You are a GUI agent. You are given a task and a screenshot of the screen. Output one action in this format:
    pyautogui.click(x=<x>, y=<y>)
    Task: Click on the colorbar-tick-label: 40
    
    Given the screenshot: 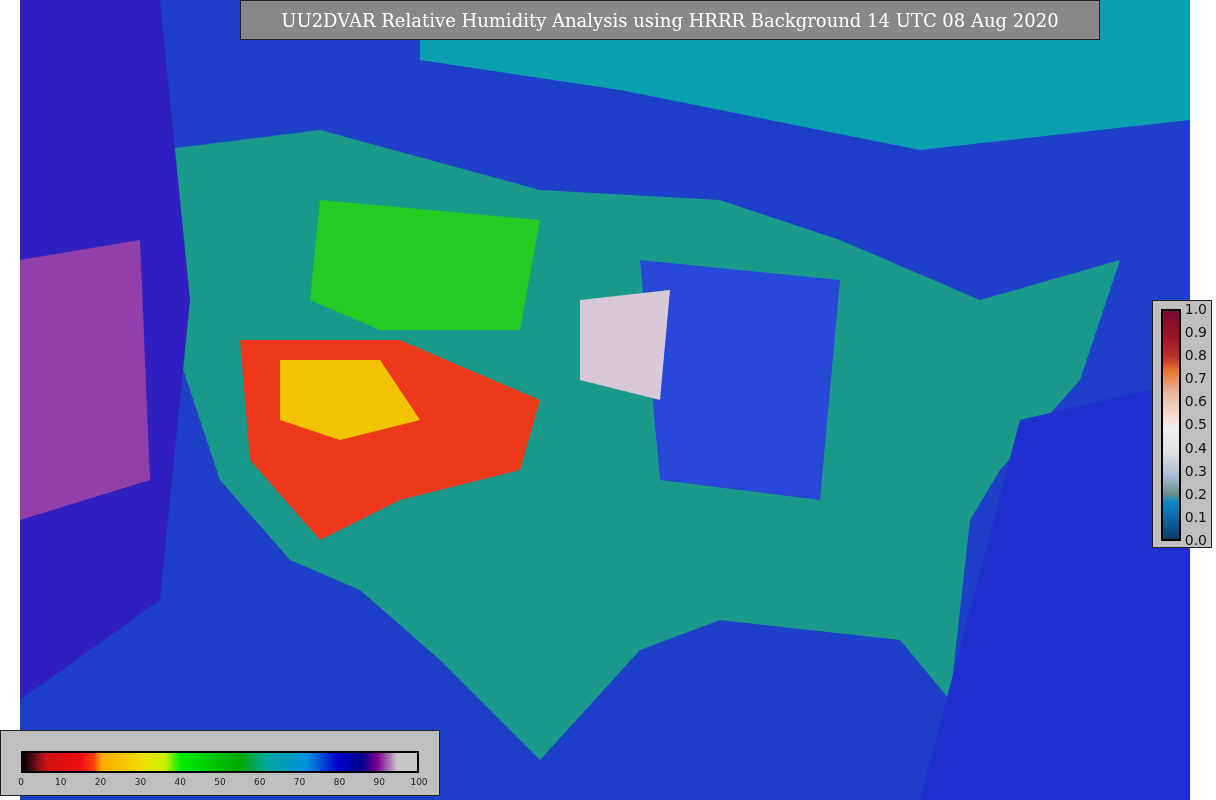 What is the action you would take?
    pyautogui.click(x=180, y=782)
    